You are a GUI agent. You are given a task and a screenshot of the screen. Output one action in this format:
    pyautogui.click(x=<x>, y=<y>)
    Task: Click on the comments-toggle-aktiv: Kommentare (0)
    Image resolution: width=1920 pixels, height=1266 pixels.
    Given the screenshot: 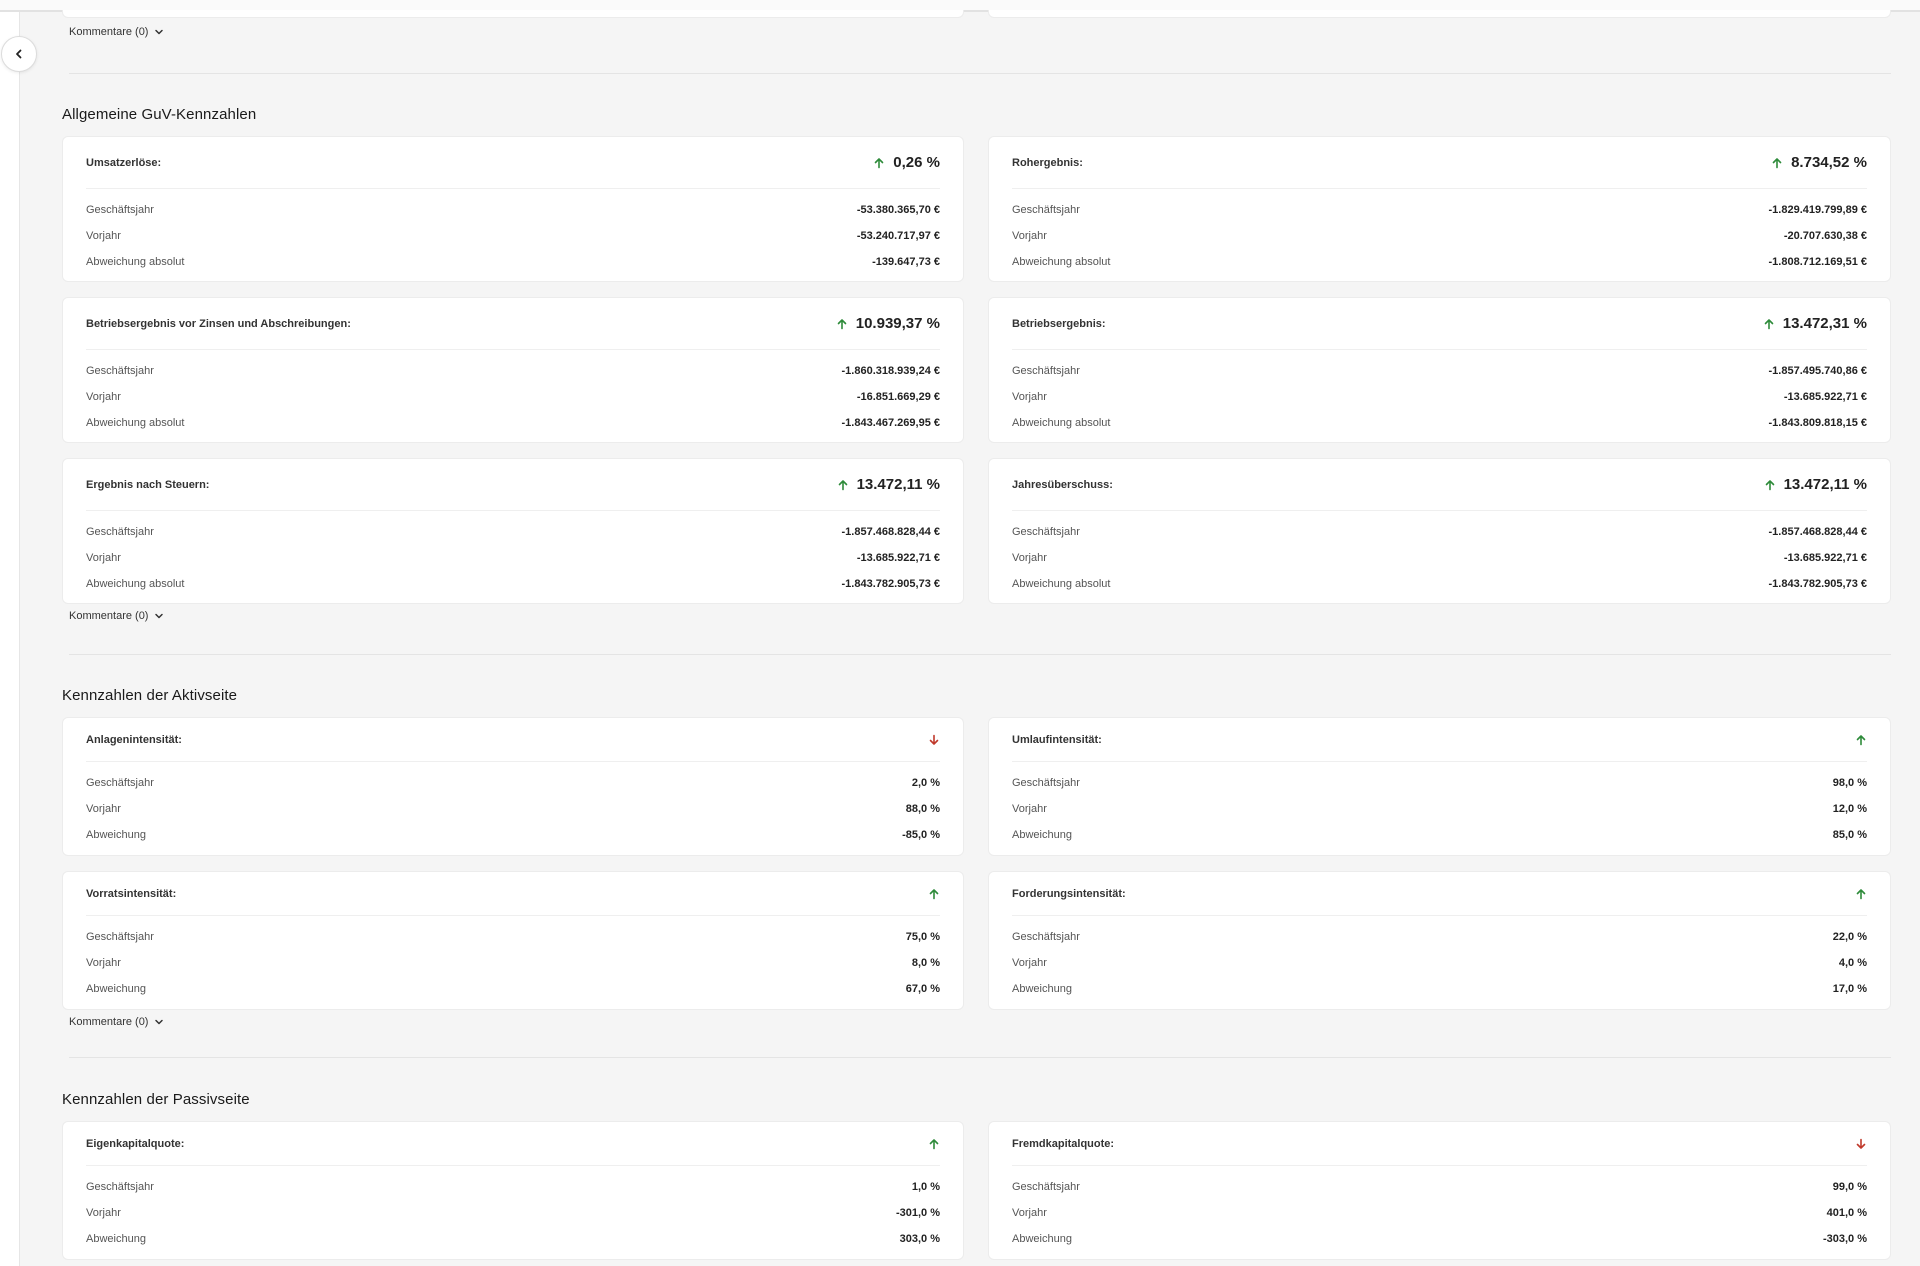 What is the action you would take?
    pyautogui.click(x=976, y=1022)
    